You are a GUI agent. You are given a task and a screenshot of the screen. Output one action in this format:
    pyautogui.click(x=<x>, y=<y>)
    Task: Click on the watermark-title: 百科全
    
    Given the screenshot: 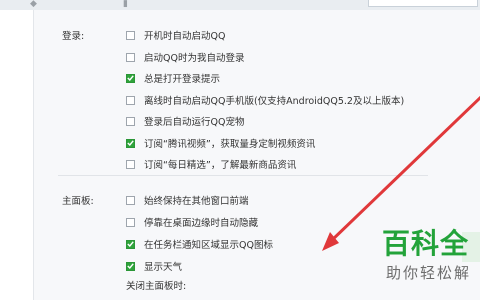 What is the action you would take?
    pyautogui.click(x=426, y=243)
    